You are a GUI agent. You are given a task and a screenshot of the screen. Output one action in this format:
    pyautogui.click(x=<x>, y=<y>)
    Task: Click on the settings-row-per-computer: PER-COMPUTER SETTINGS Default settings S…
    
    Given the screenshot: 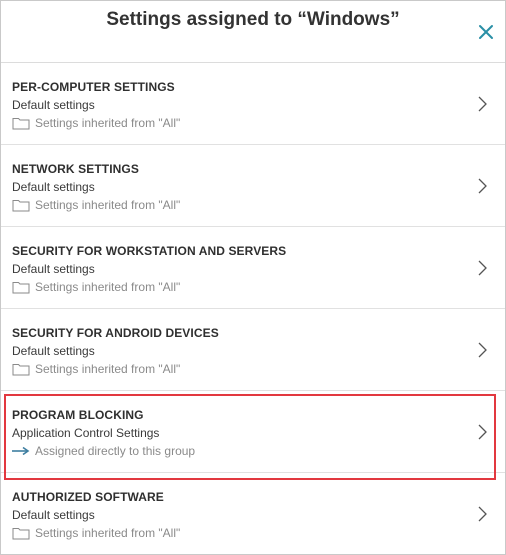 What is the action you would take?
    pyautogui.click(x=253, y=104)
    